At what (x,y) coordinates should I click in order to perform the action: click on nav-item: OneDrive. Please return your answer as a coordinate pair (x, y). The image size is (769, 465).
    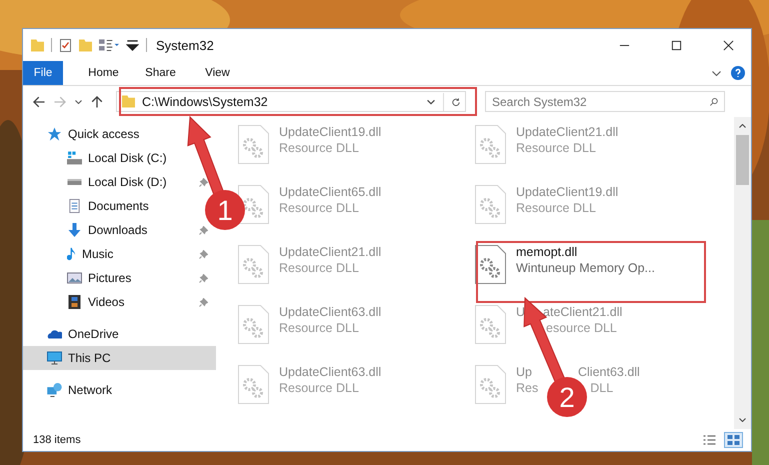
    Looking at the image, I should click on (102, 334).